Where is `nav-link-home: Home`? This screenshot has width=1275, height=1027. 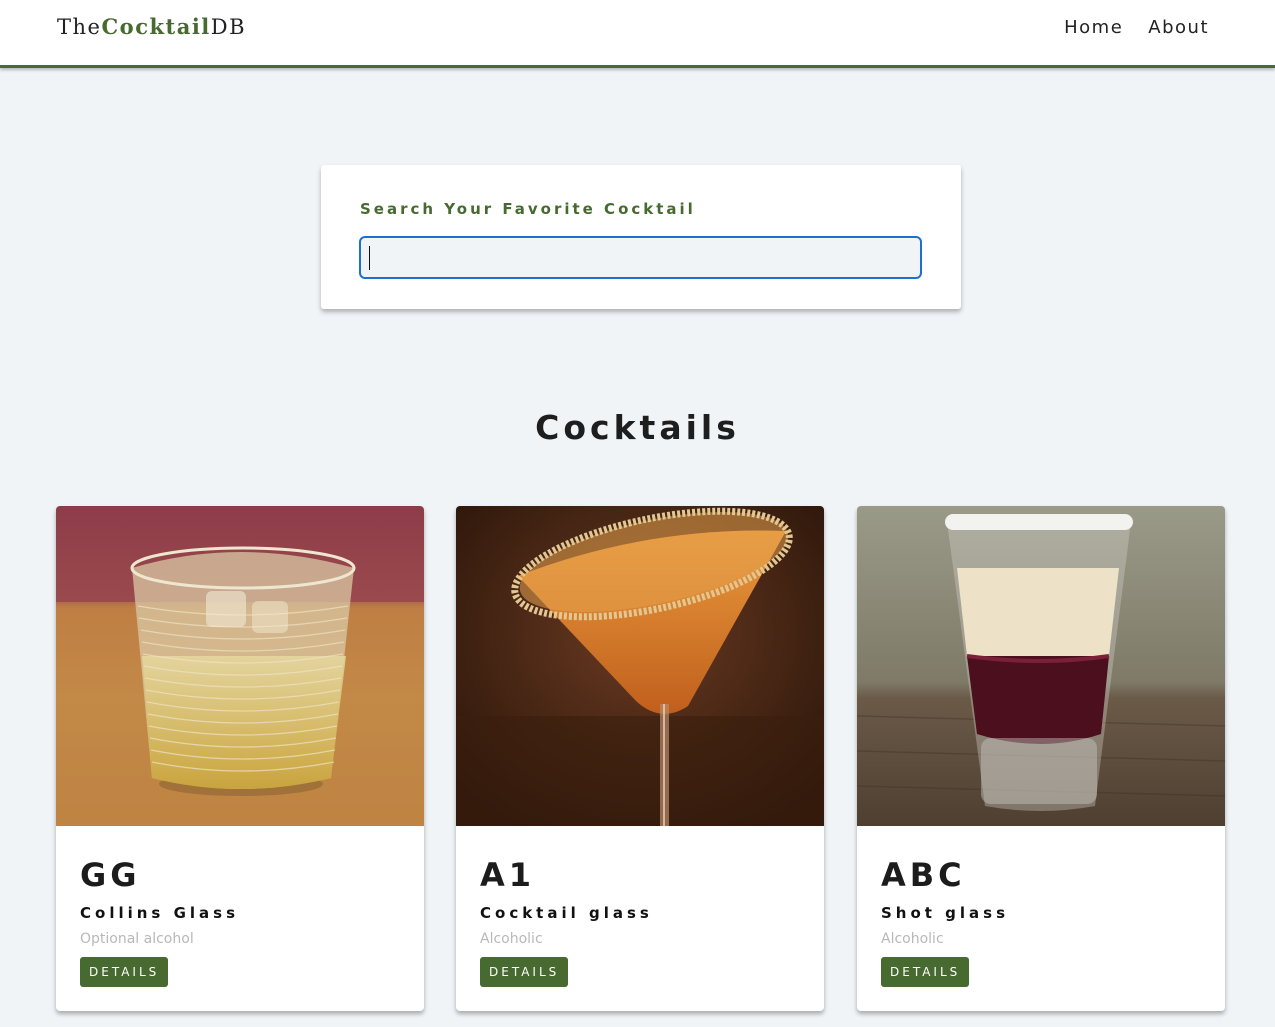
nav-link-home: Home is located at coordinates (1093, 27).